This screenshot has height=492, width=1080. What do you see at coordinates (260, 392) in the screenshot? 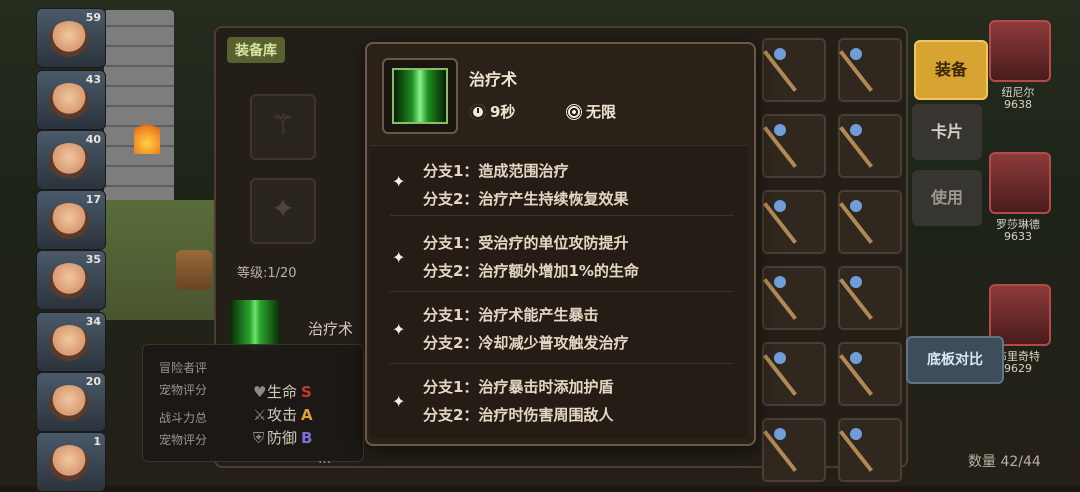
I see `heart-icon: ♥` at bounding box center [260, 392].